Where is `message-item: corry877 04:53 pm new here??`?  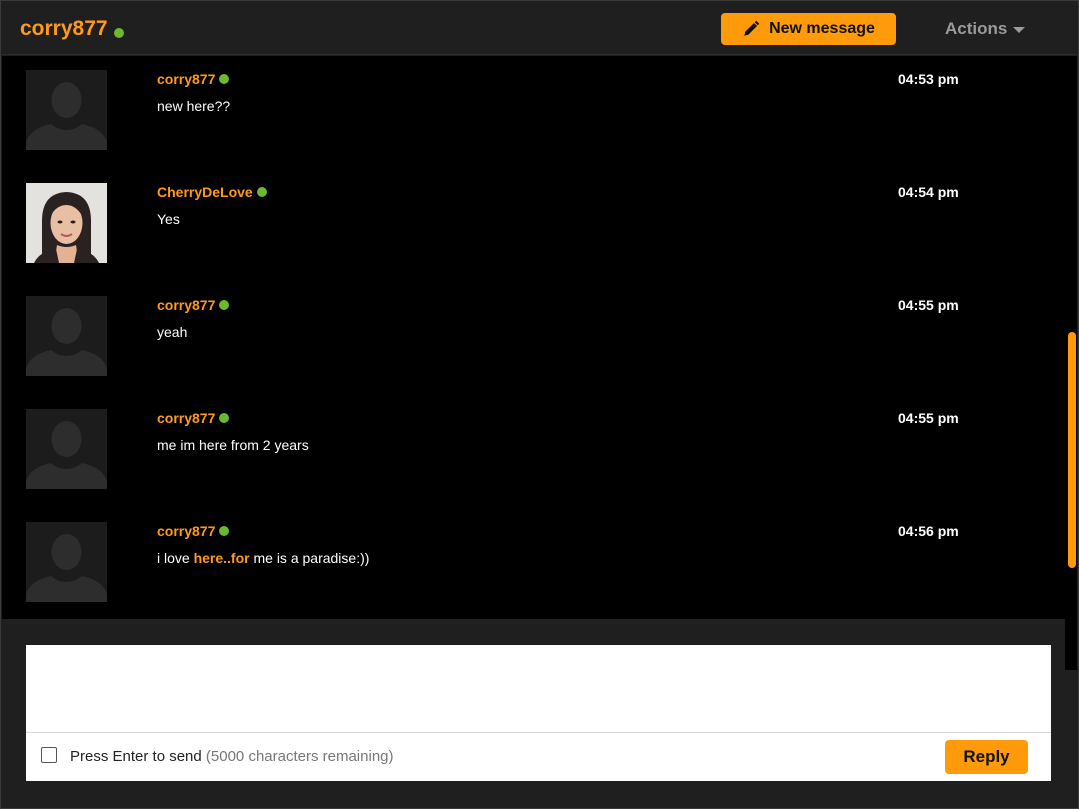 message-item: corry877 04:53 pm new here?? is located at coordinates (532, 112).